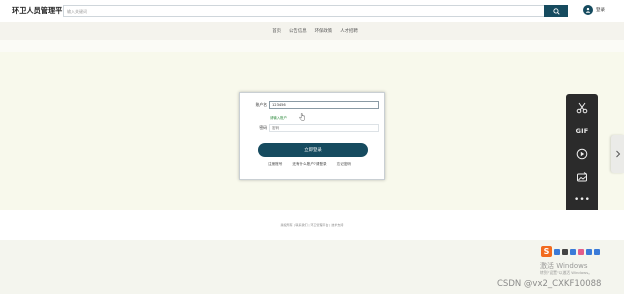  I want to click on more-tool: •••, so click(582, 200).